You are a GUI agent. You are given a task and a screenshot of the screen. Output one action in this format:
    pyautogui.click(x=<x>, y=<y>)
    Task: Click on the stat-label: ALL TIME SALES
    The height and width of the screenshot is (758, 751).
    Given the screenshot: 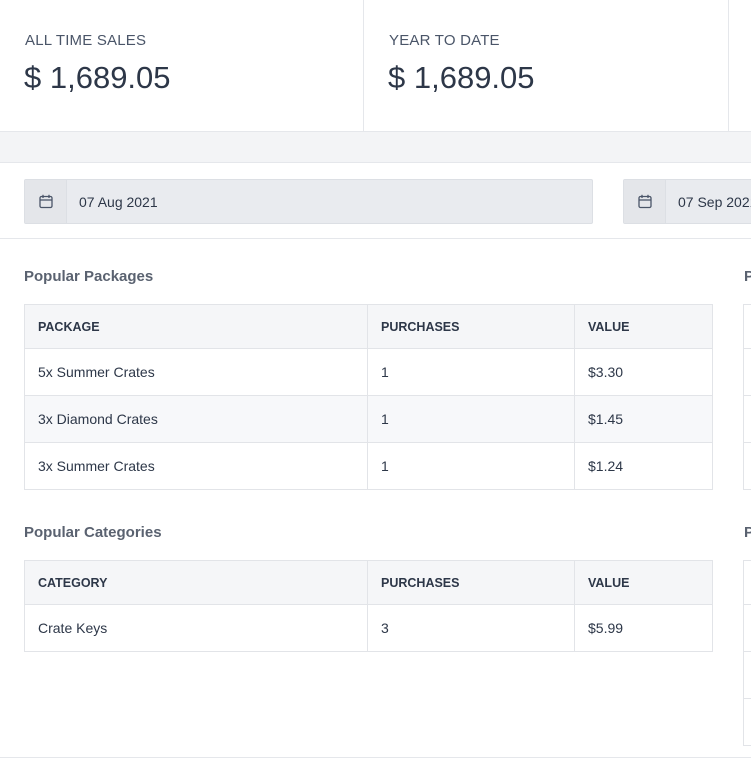 What is the action you would take?
    pyautogui.click(x=86, y=40)
    